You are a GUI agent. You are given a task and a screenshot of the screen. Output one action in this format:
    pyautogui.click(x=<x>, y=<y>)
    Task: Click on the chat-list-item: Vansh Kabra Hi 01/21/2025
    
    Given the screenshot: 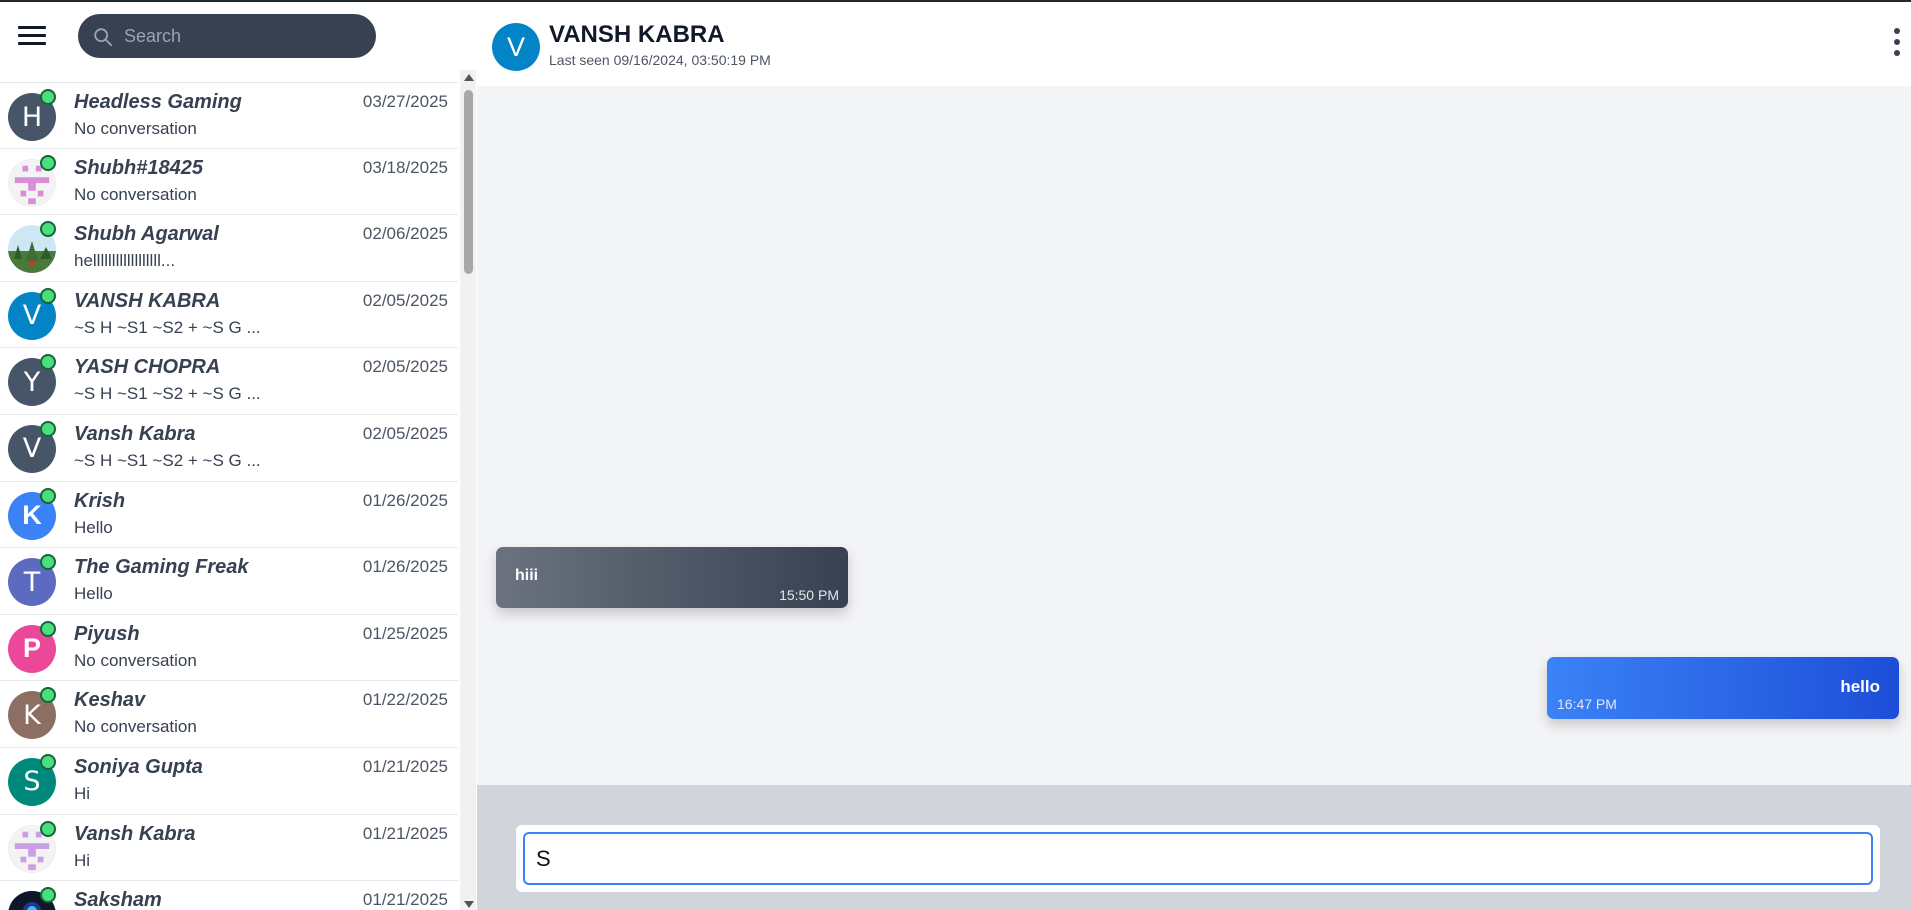 What is the action you would take?
    pyautogui.click(x=229, y=848)
    